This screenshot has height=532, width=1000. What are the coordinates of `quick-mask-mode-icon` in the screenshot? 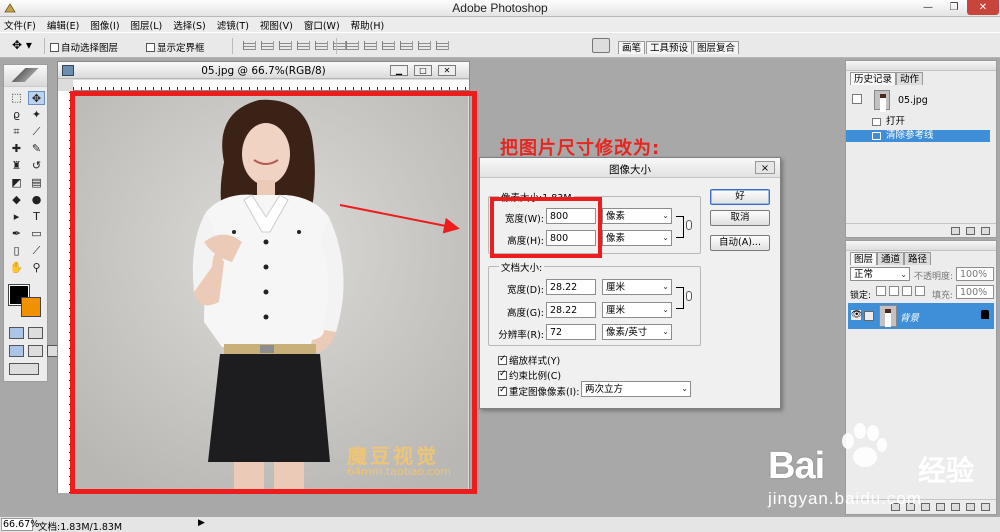 It's located at (35, 333).